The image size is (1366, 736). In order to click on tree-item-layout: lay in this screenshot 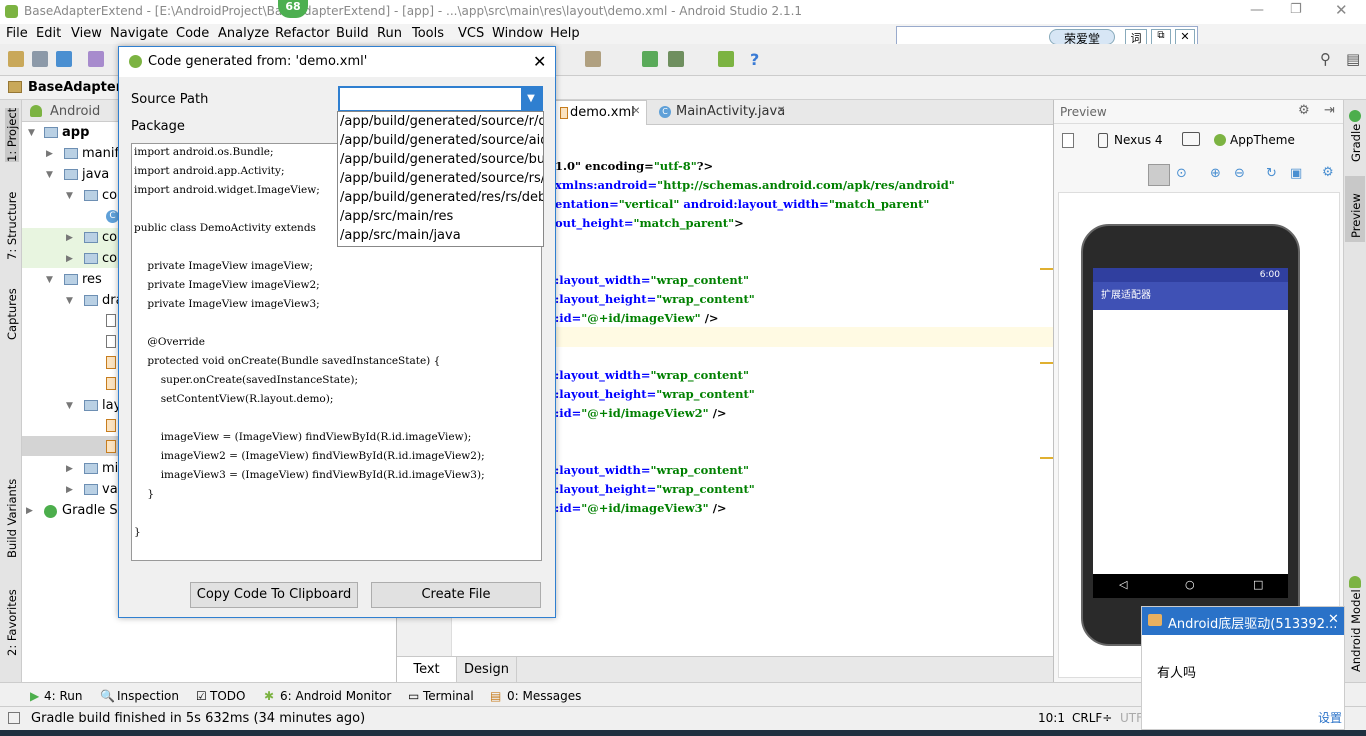, I will do `click(102, 405)`.